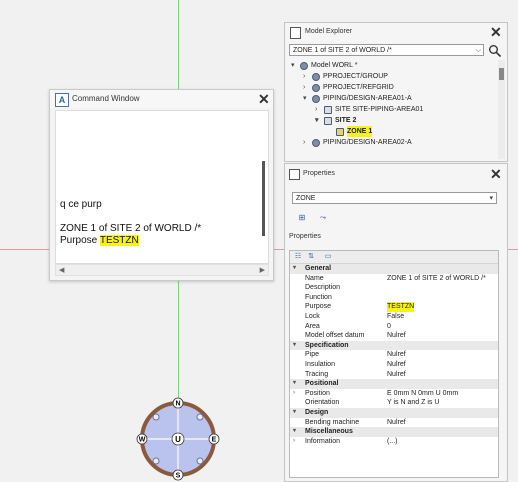  Describe the element at coordinates (298, 257) in the screenshot. I see `categorized-icon: ☷` at that location.